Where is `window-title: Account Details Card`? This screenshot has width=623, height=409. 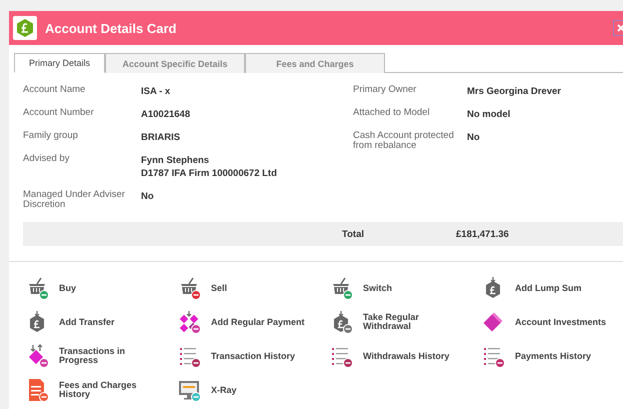
window-title: Account Details Card is located at coordinates (111, 28).